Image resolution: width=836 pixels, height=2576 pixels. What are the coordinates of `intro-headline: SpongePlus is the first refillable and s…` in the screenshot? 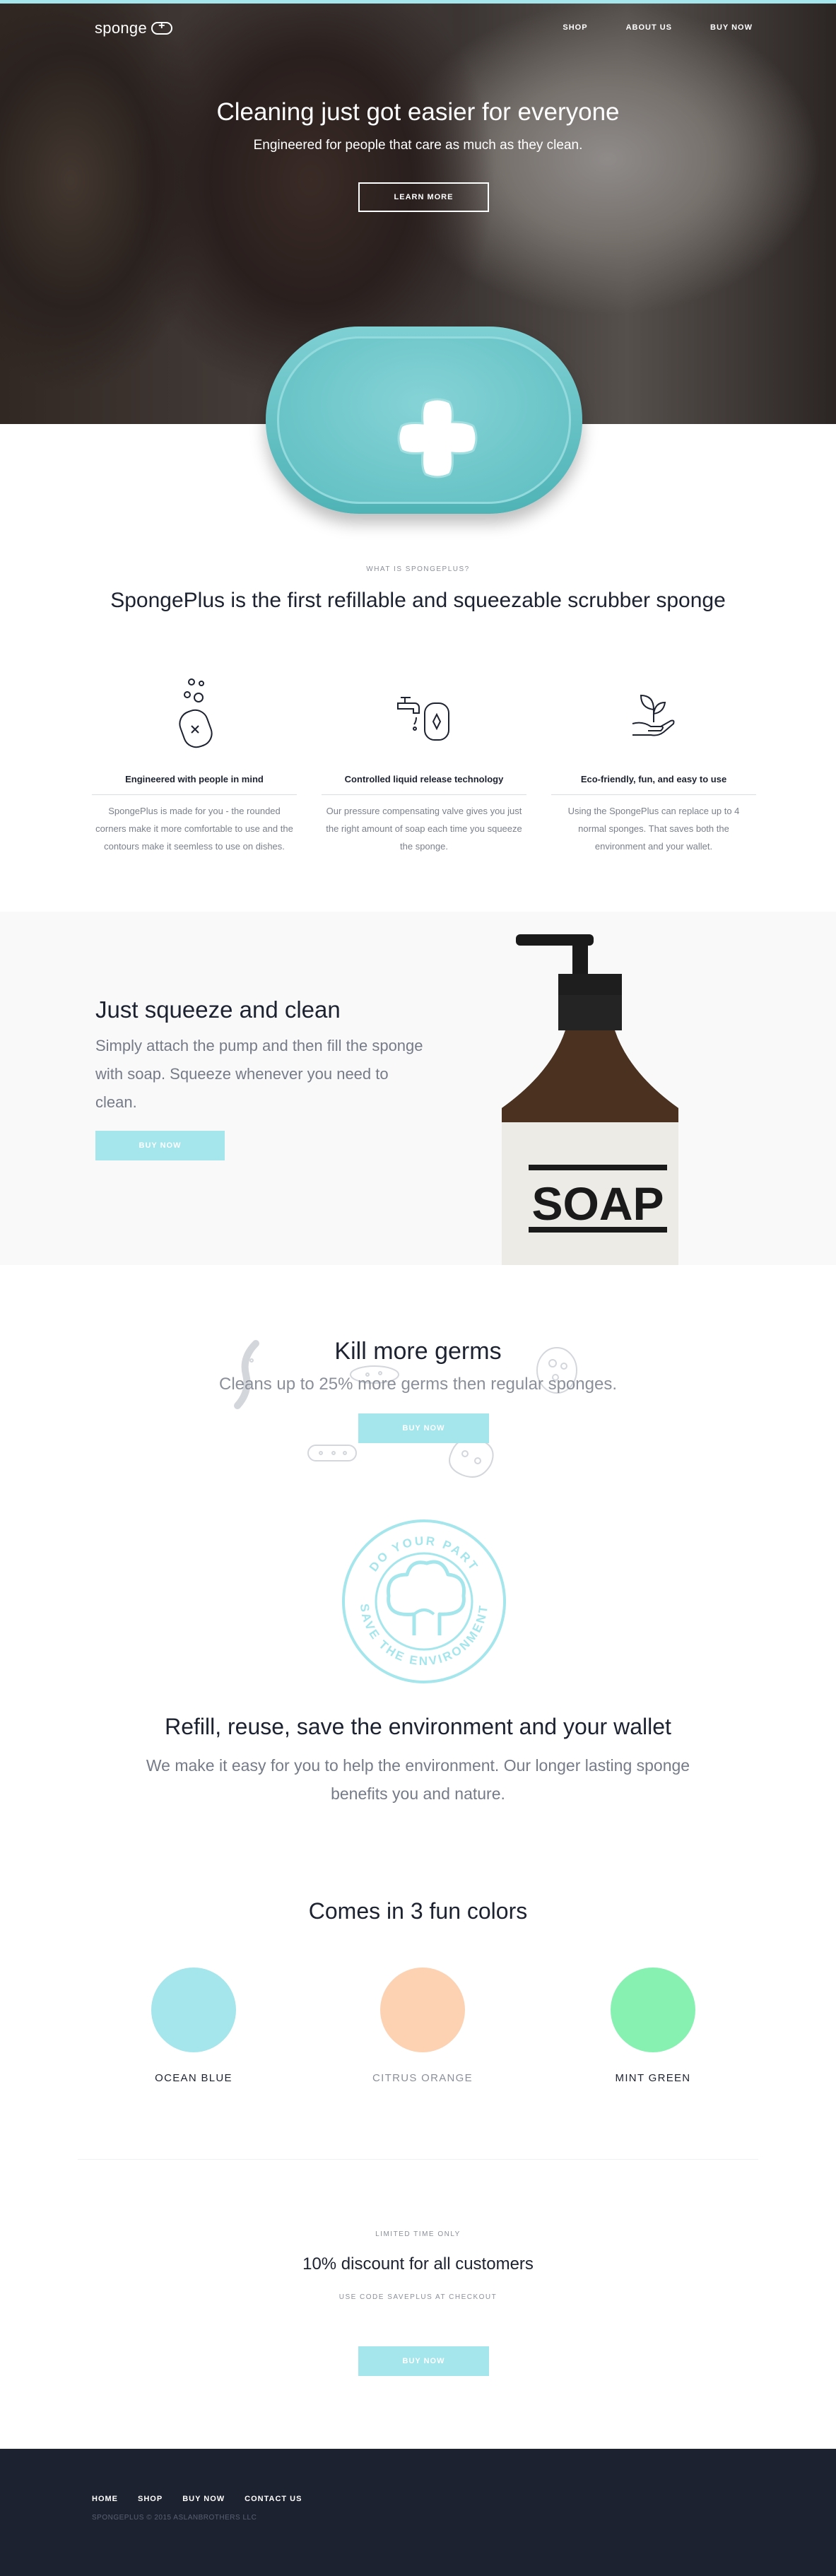 It's located at (418, 600).